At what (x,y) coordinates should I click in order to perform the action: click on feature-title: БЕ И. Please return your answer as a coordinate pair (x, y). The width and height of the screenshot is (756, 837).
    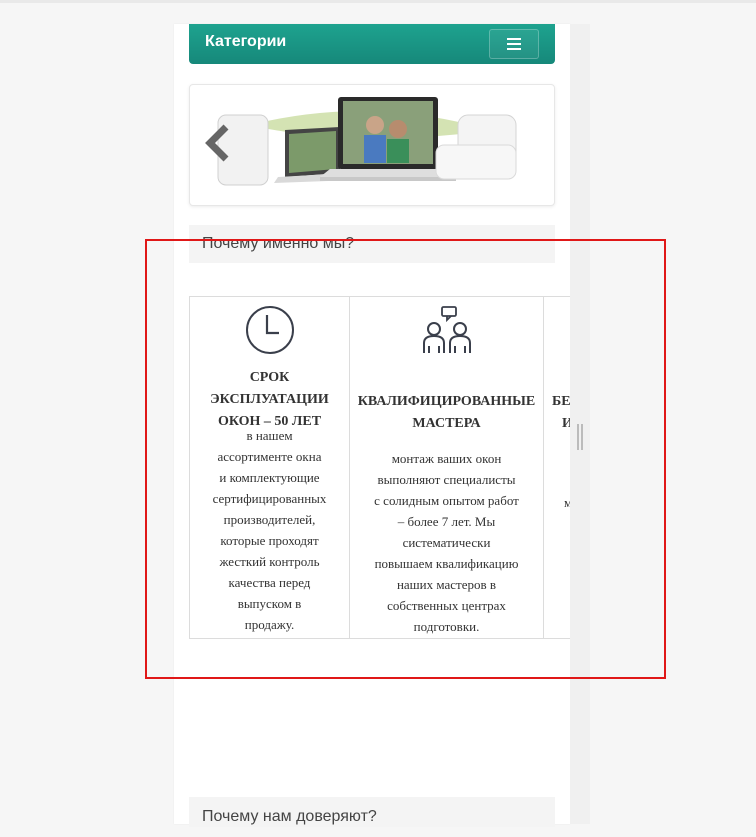
    Looking at the image, I should click on (561, 412).